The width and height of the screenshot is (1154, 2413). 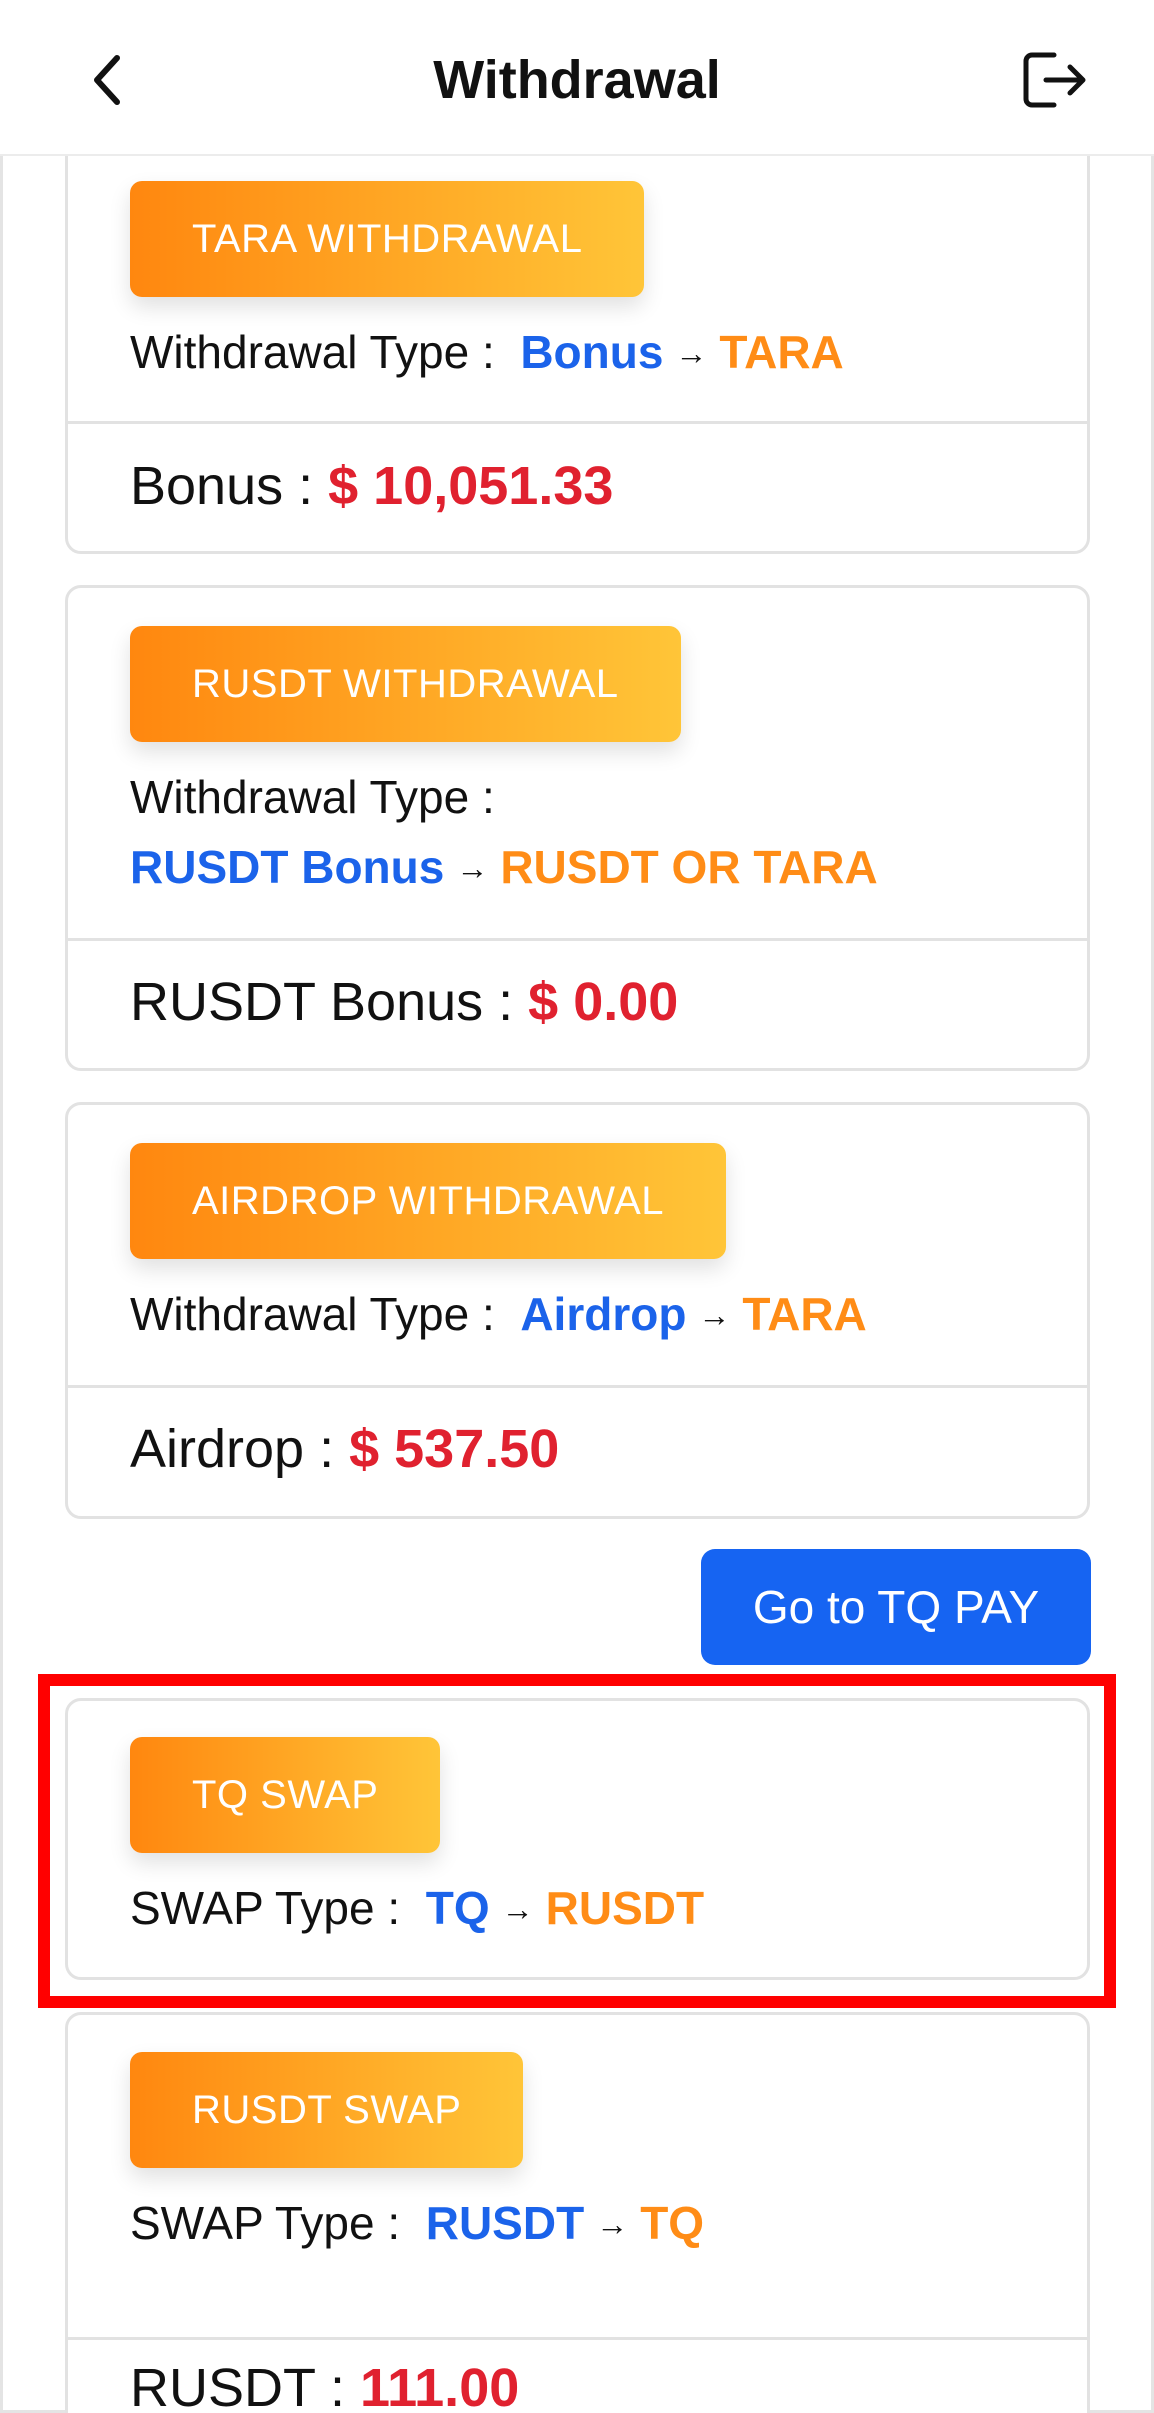 I want to click on withdrawal-type-line: Withdrawal Type : Bonus → TARA, so click(x=487, y=352).